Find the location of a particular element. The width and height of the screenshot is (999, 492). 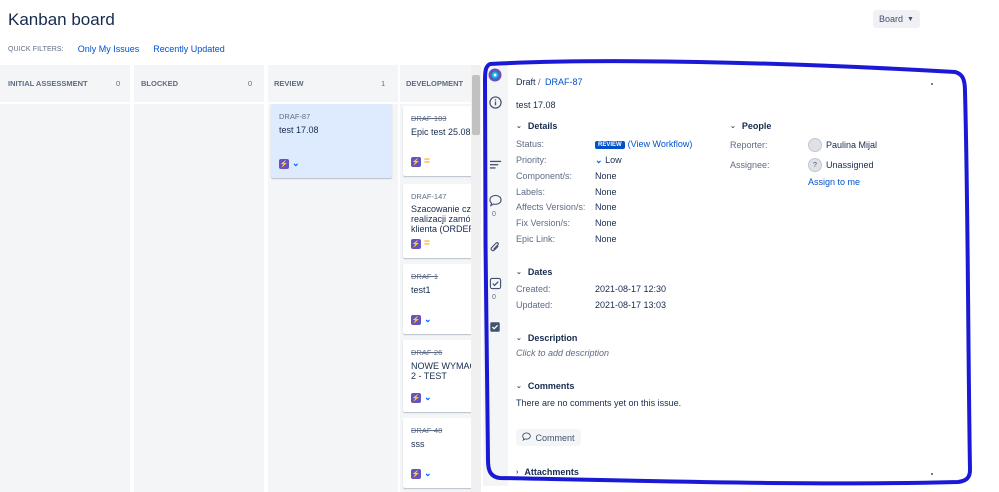

subtask-icon is located at coordinates (495, 283).